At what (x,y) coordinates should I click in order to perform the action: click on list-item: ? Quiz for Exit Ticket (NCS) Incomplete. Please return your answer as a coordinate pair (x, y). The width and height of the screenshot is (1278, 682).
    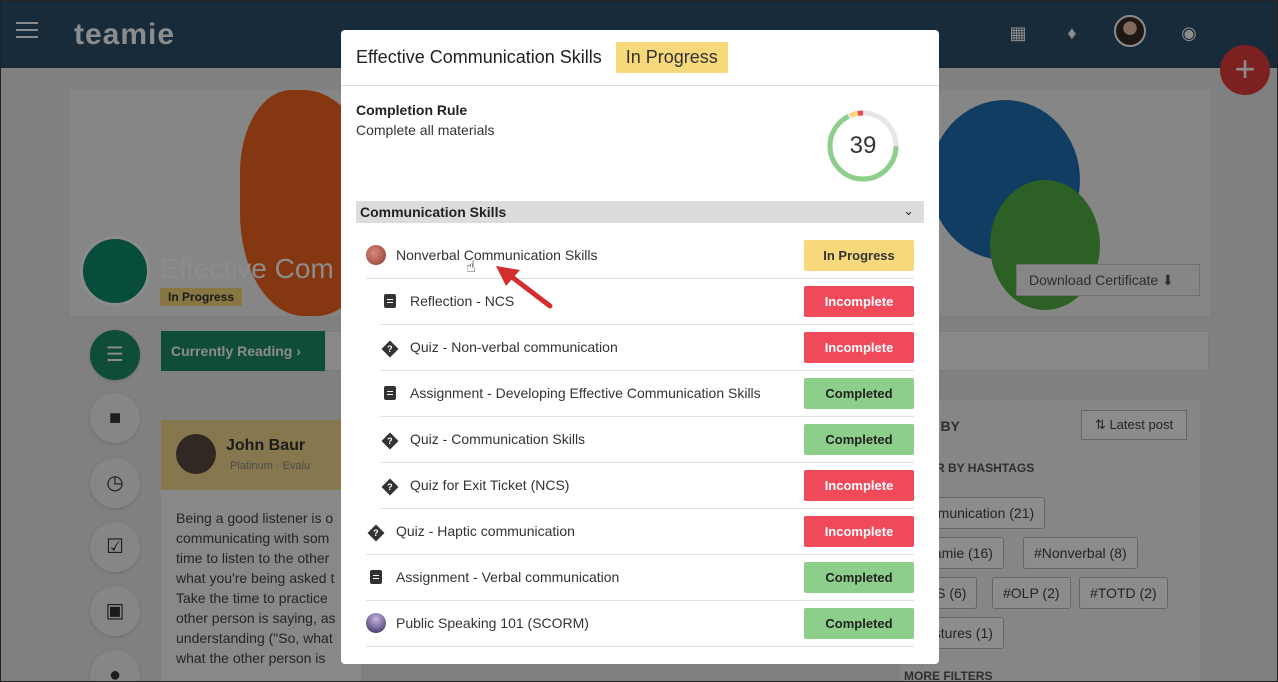
    Looking at the image, I should click on (647, 486).